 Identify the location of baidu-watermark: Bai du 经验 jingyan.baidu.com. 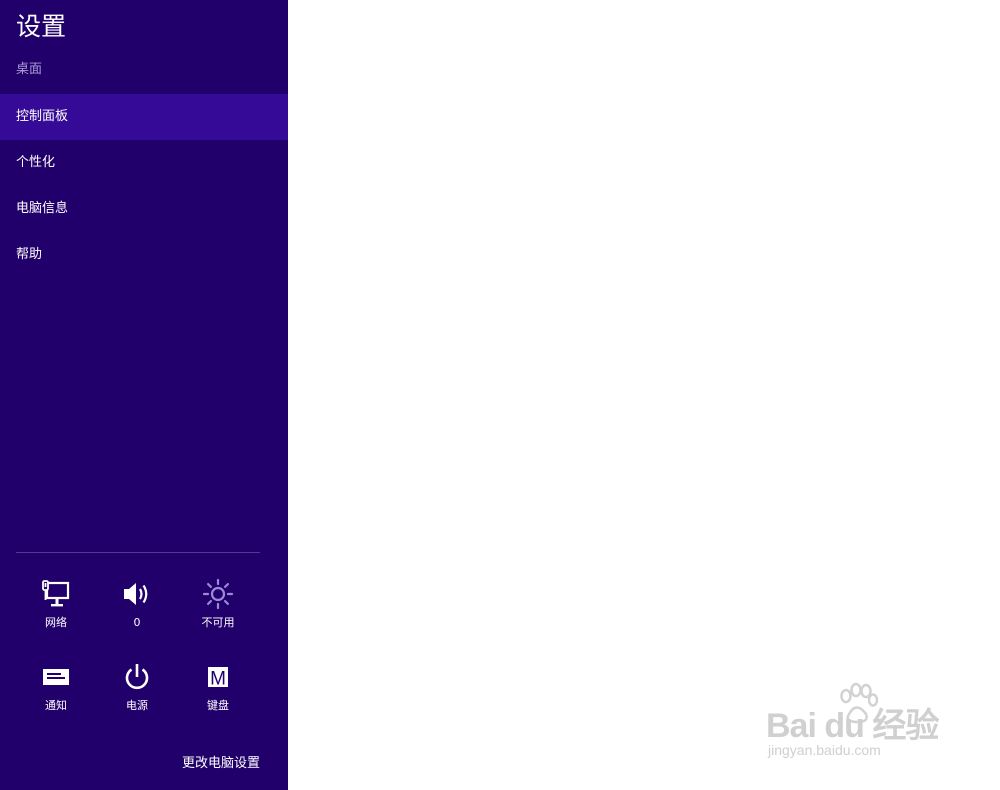
(861, 727).